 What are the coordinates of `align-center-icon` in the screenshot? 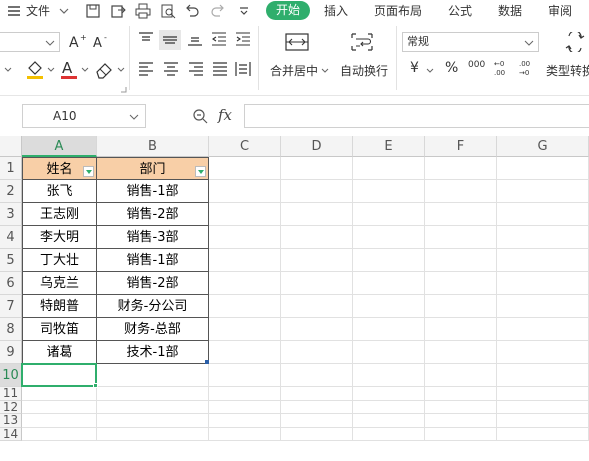 It's located at (171, 70).